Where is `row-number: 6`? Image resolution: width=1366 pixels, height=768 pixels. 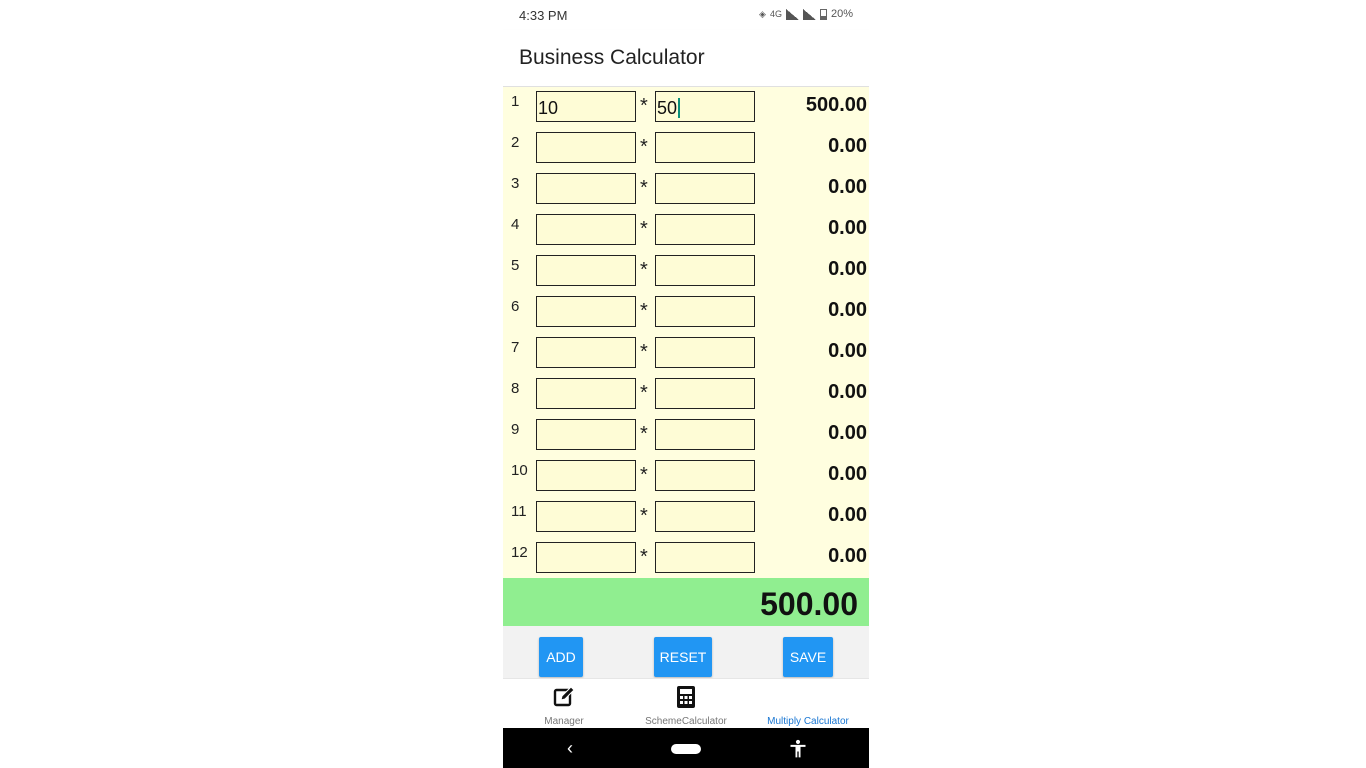
row-number: 6 is located at coordinates (515, 306).